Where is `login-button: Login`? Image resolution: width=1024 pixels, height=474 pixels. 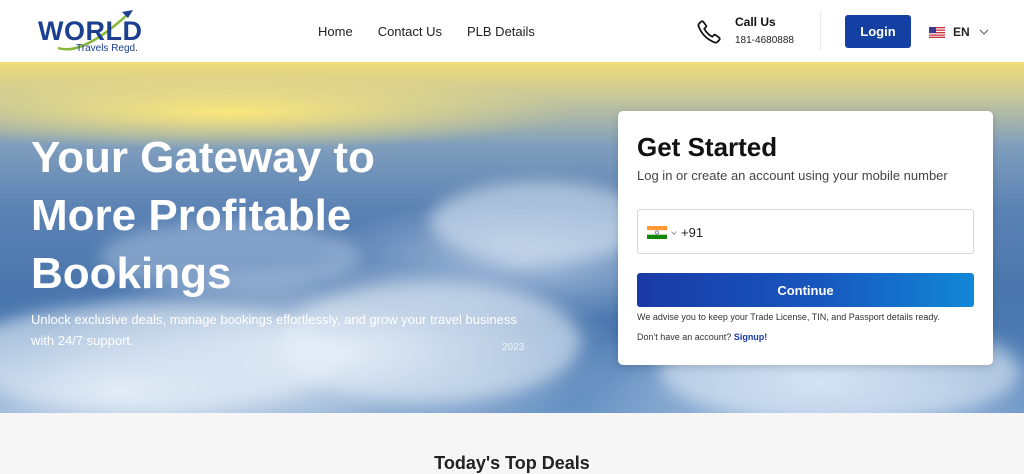 login-button: Login is located at coordinates (878, 31).